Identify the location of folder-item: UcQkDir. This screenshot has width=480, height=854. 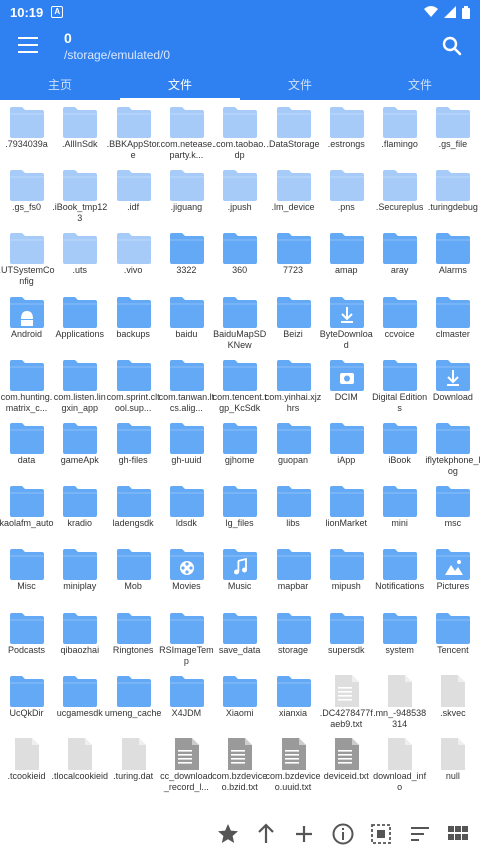
(26, 700).